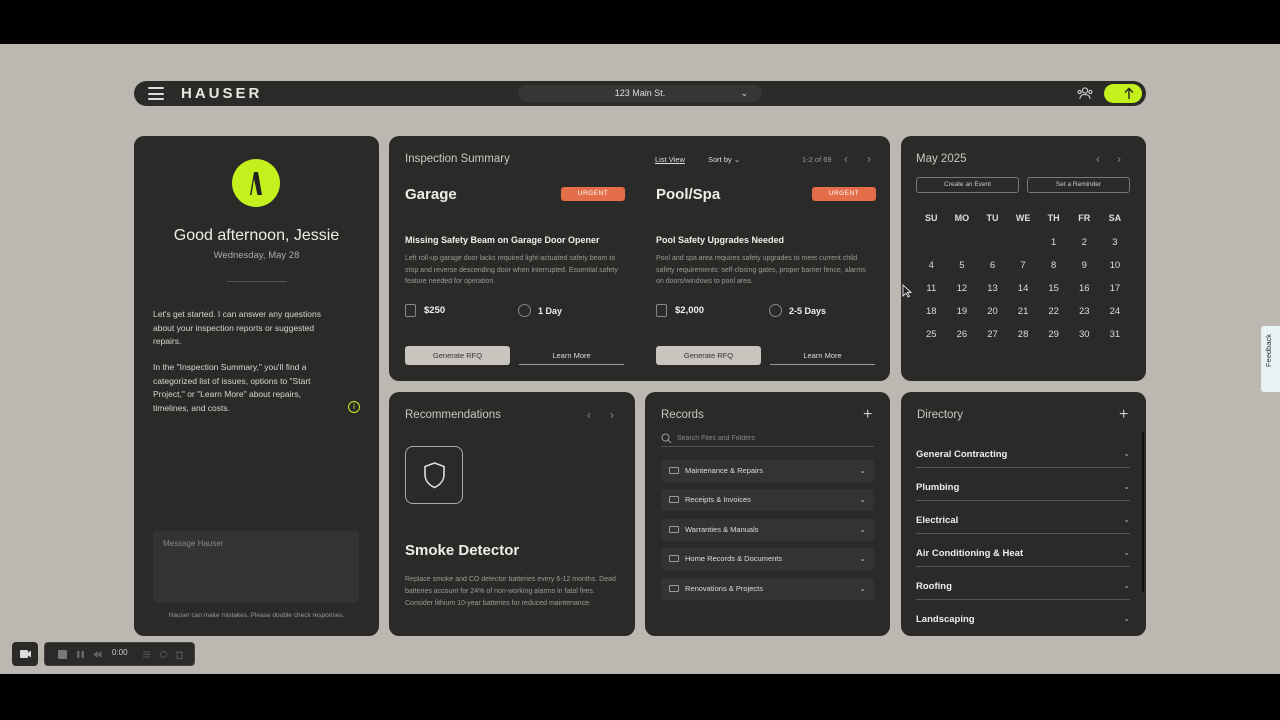 Image resolution: width=1280 pixels, height=720 pixels. I want to click on calendar-day: 28, so click(1023, 334).